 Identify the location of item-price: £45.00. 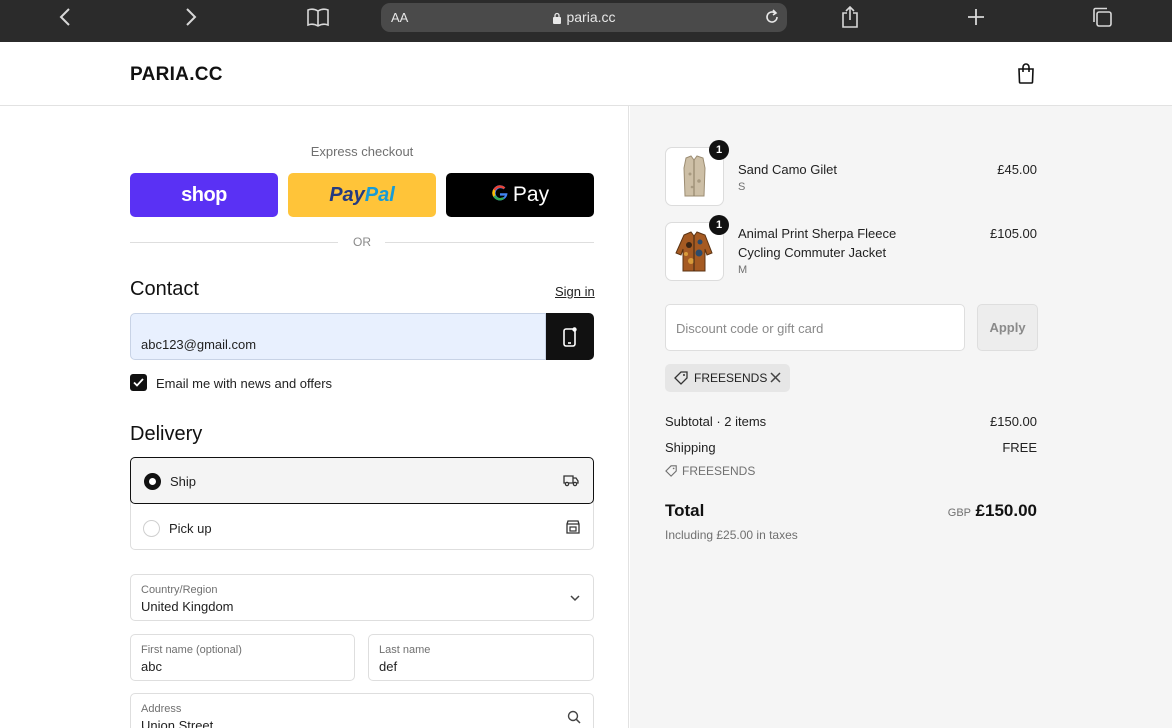
(1017, 169).